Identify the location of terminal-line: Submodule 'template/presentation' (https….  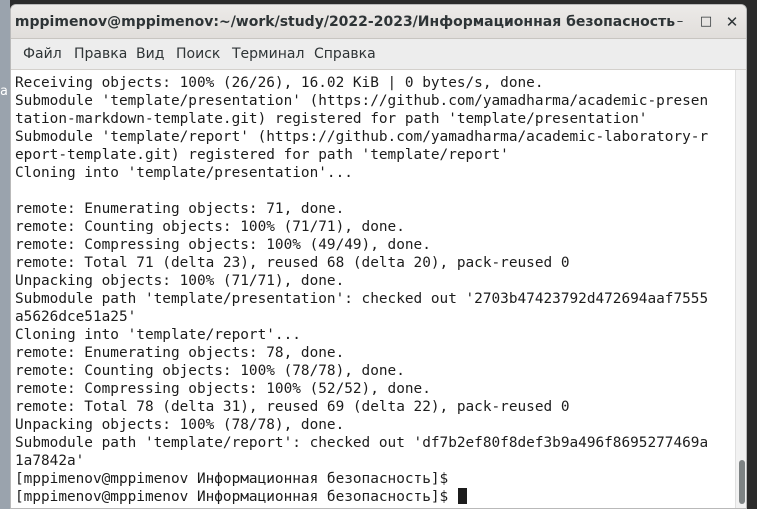
(362, 101).